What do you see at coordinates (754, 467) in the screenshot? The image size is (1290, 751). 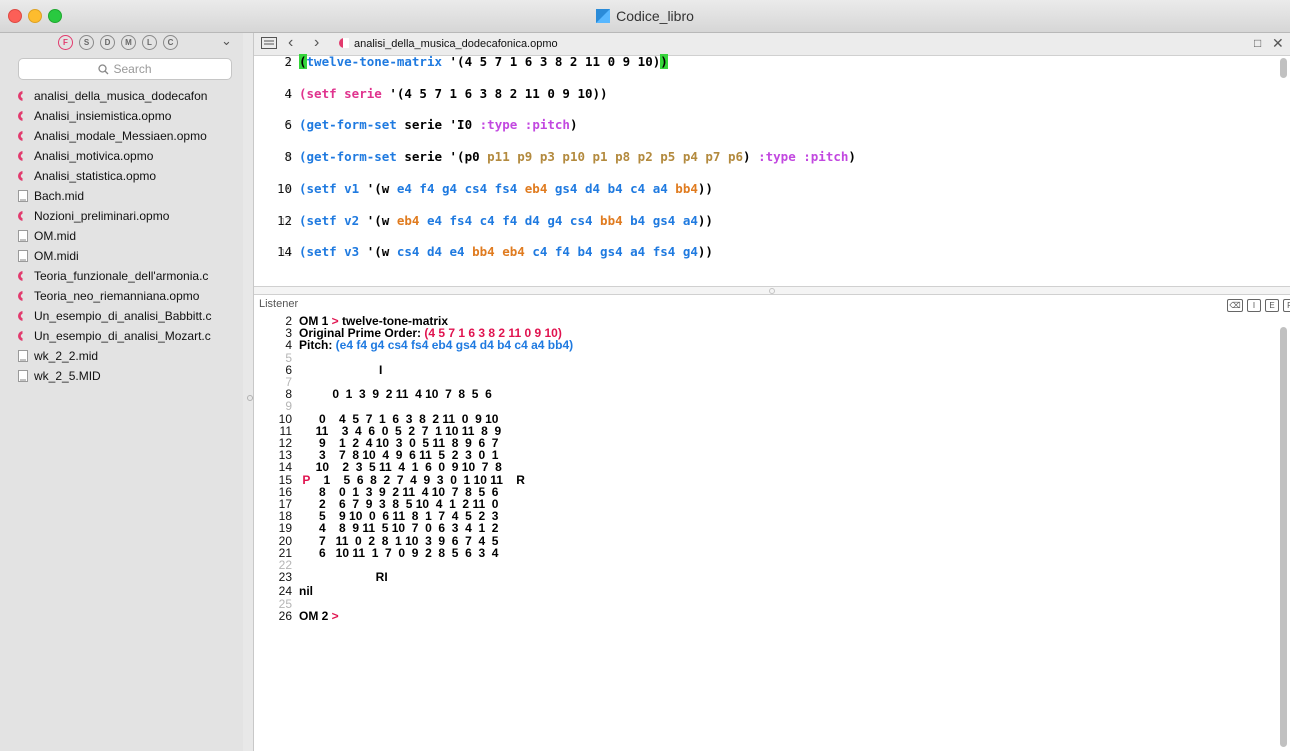 I see `listener-line: 14 10 2 3 5 11 4 1 6 0 9 10 7 8` at bounding box center [754, 467].